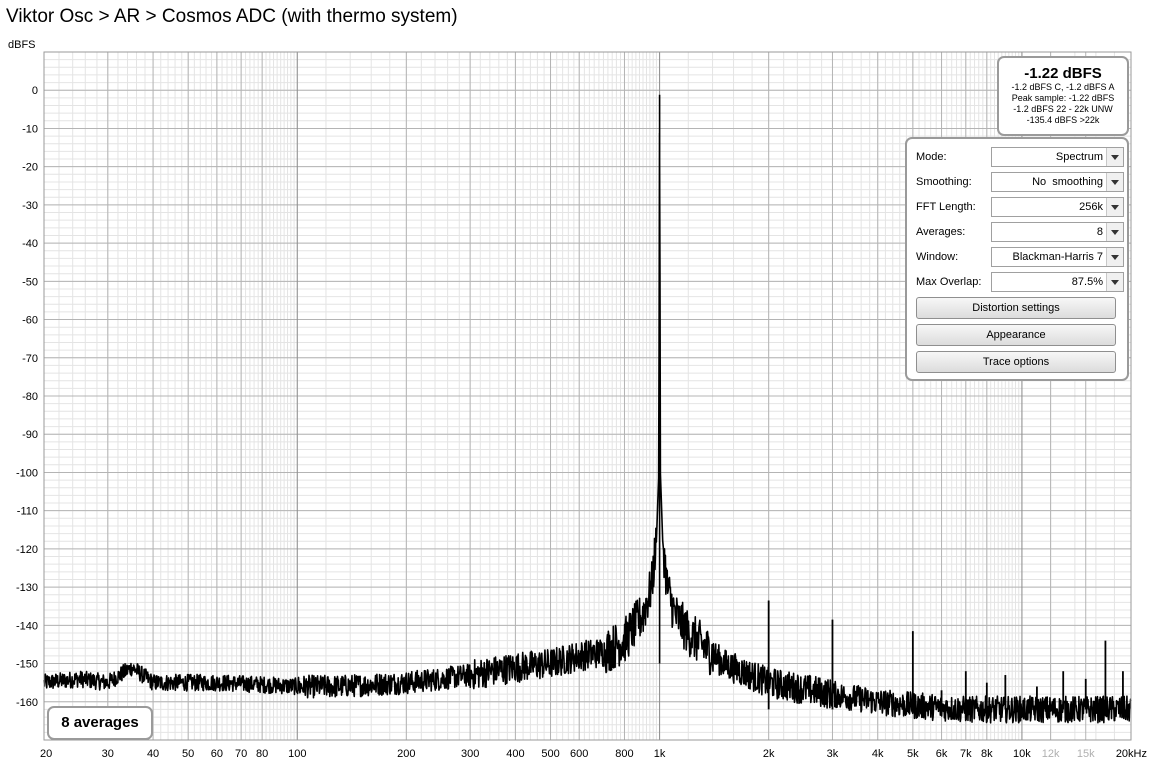 This screenshot has width=1153, height=764. I want to click on y-tick-label: -160, so click(27, 703).